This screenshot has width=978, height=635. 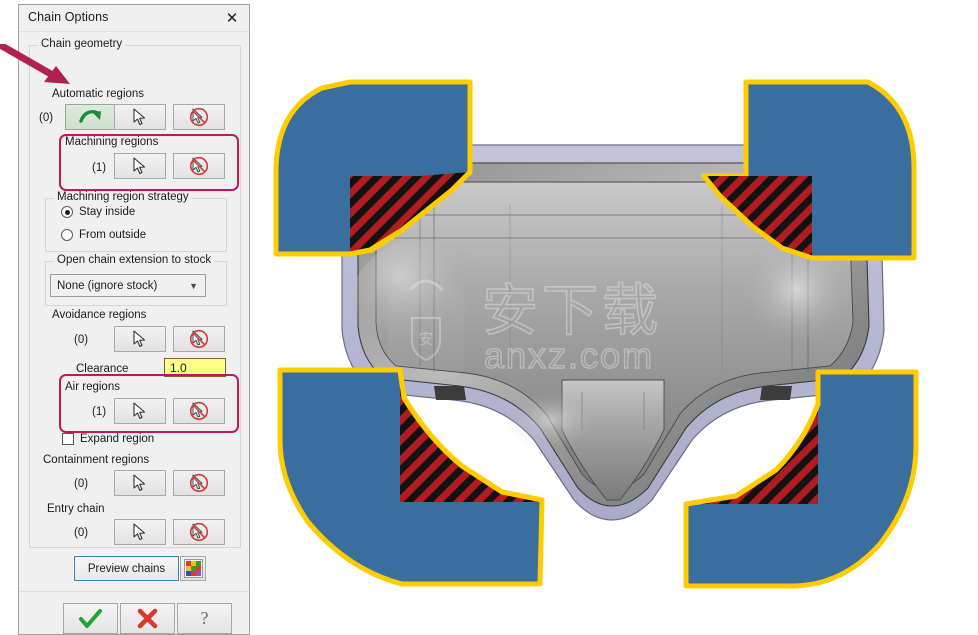 I want to click on automatic-regions-unpick-button, so click(x=199, y=117).